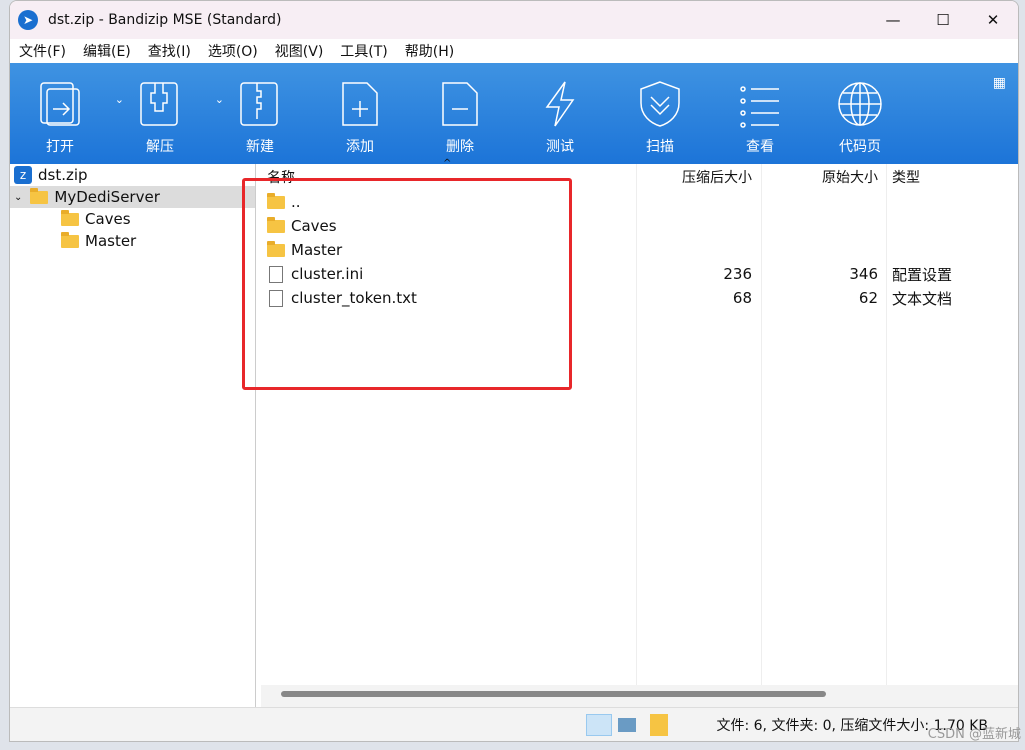 The image size is (1025, 750). Describe the element at coordinates (560, 104) in the screenshot. I see `test-icon` at that location.